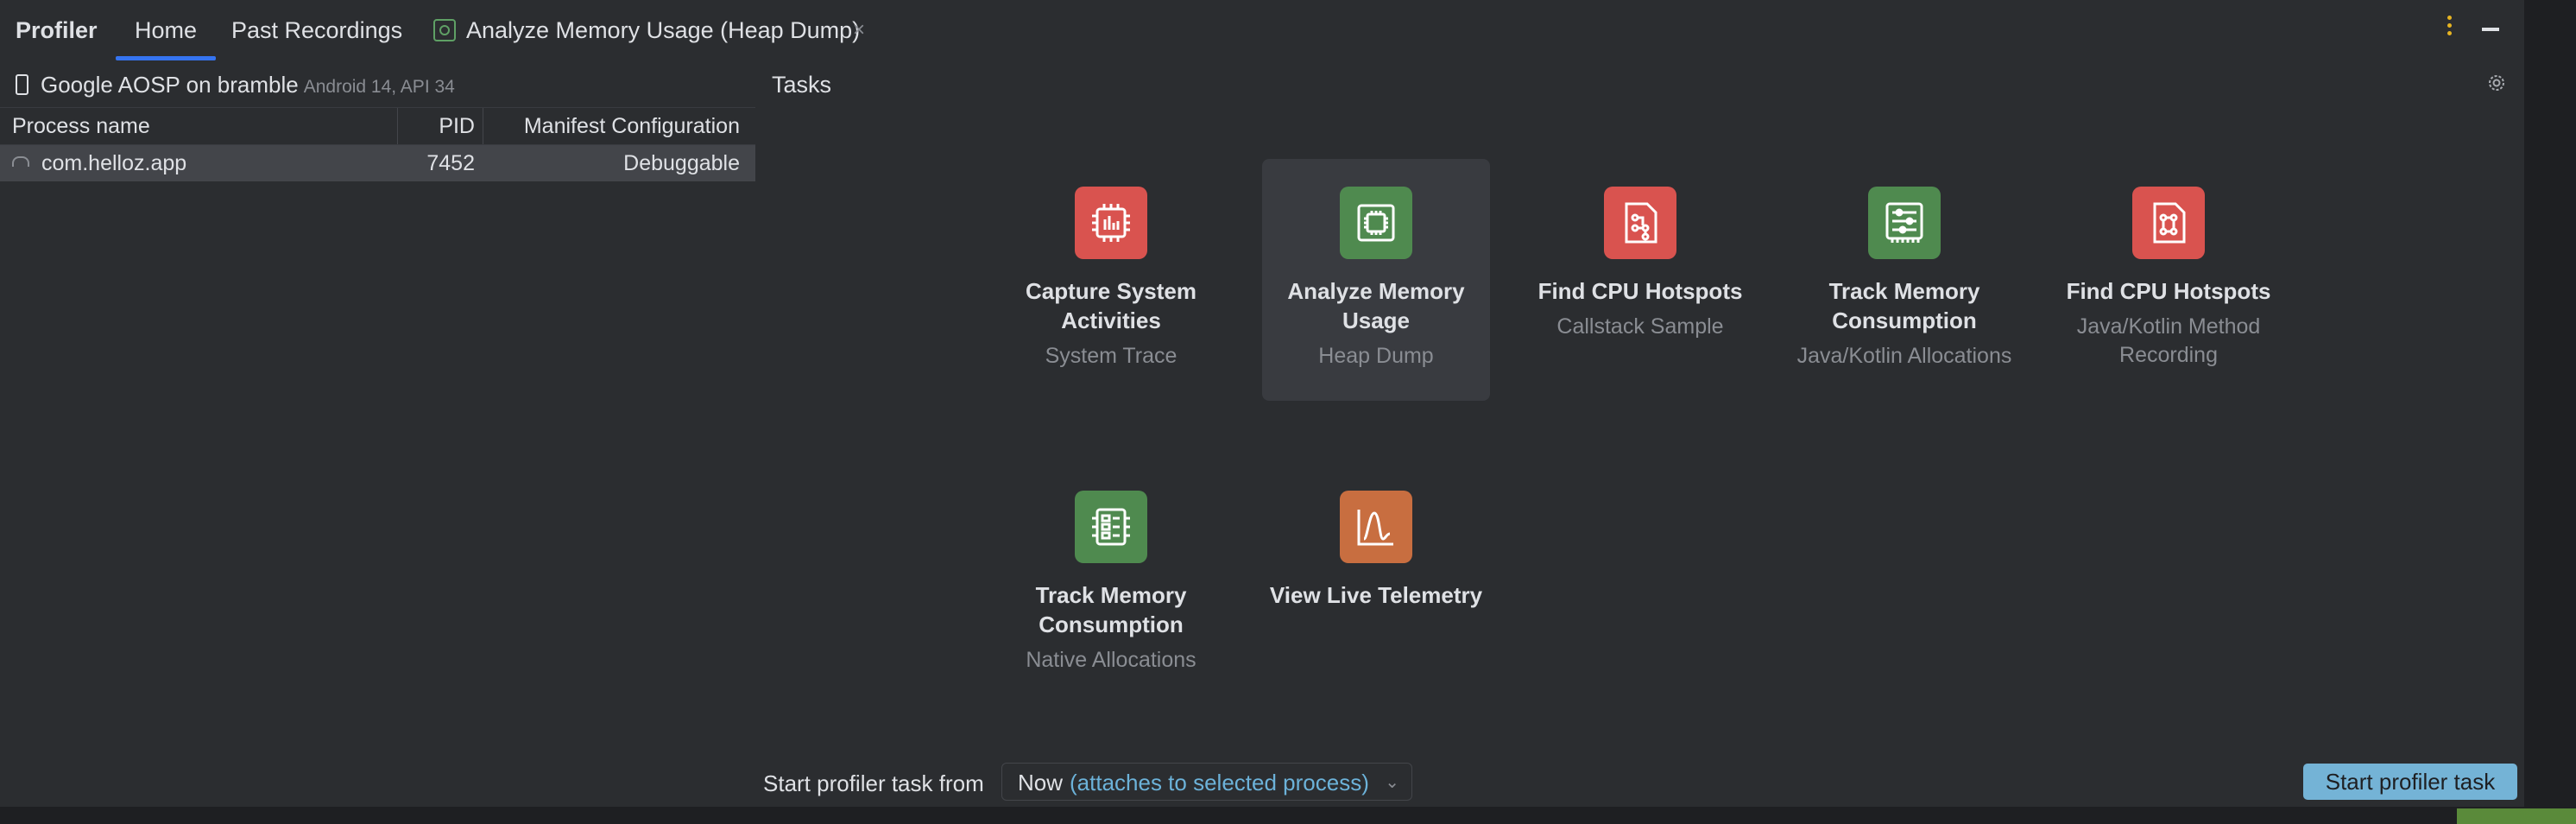 This screenshot has height=824, width=2576. What do you see at coordinates (2168, 340) in the screenshot?
I see `task-subtitle: Java/Kotlin Method Recording` at bounding box center [2168, 340].